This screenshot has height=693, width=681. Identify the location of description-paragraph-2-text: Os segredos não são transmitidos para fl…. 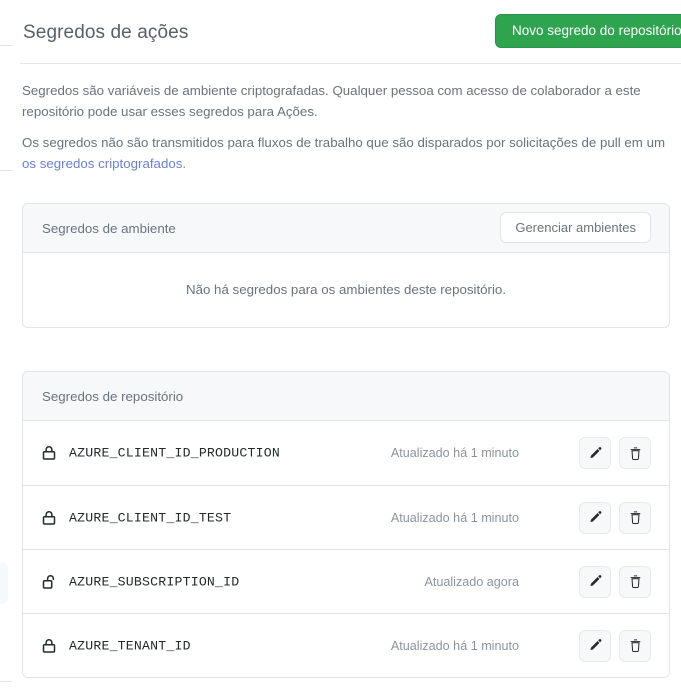
(344, 142).